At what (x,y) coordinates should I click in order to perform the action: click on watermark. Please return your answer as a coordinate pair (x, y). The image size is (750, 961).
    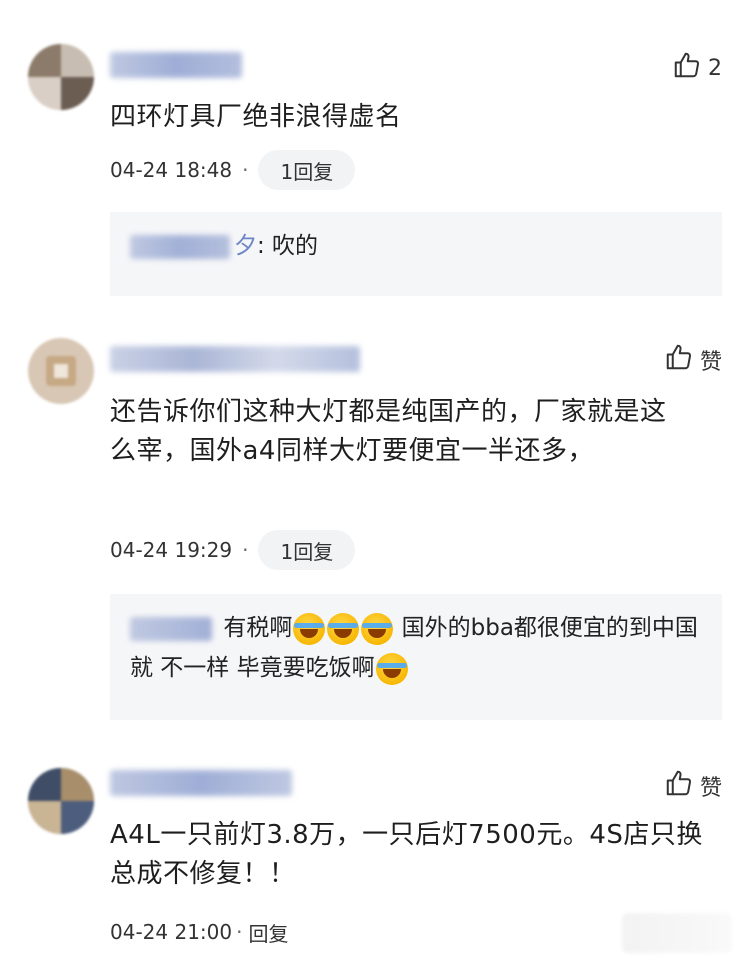
    Looking at the image, I should click on (677, 933).